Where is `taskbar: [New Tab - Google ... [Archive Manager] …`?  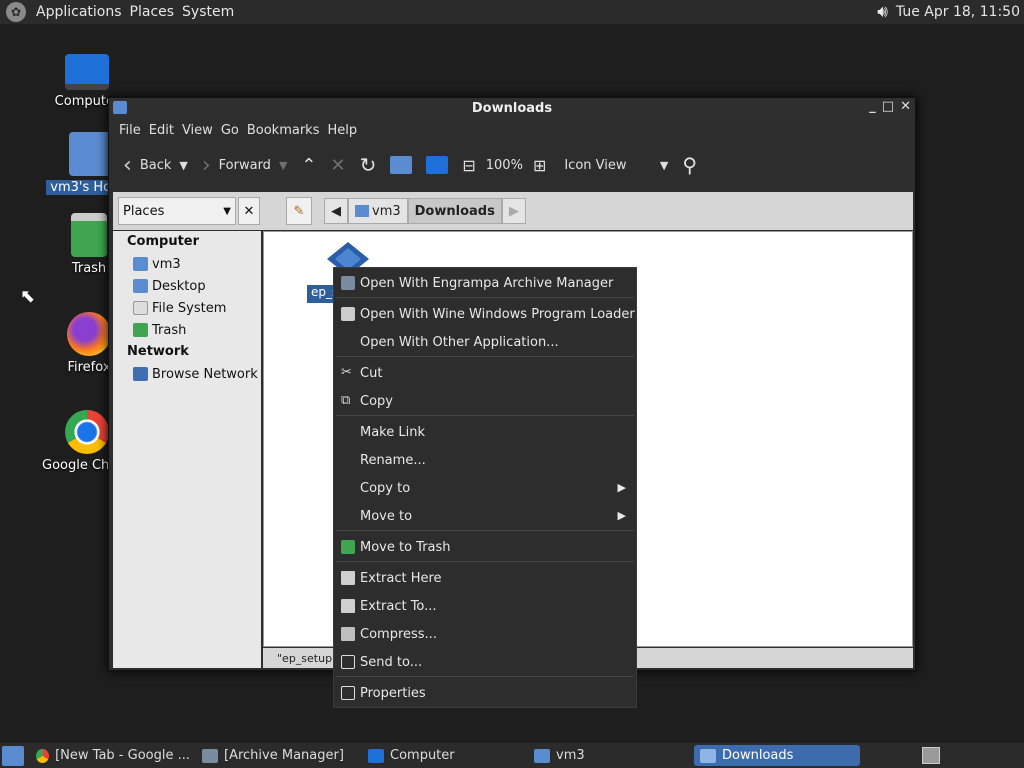 taskbar: [New Tab - Google ... [Archive Manager] … is located at coordinates (512, 755).